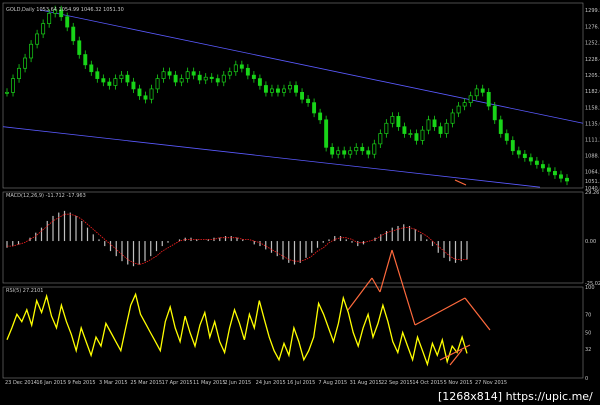 This screenshot has height=405, width=600. What do you see at coordinates (237, 238) in the screenshot?
I see `macd-panel` at bounding box center [237, 238].